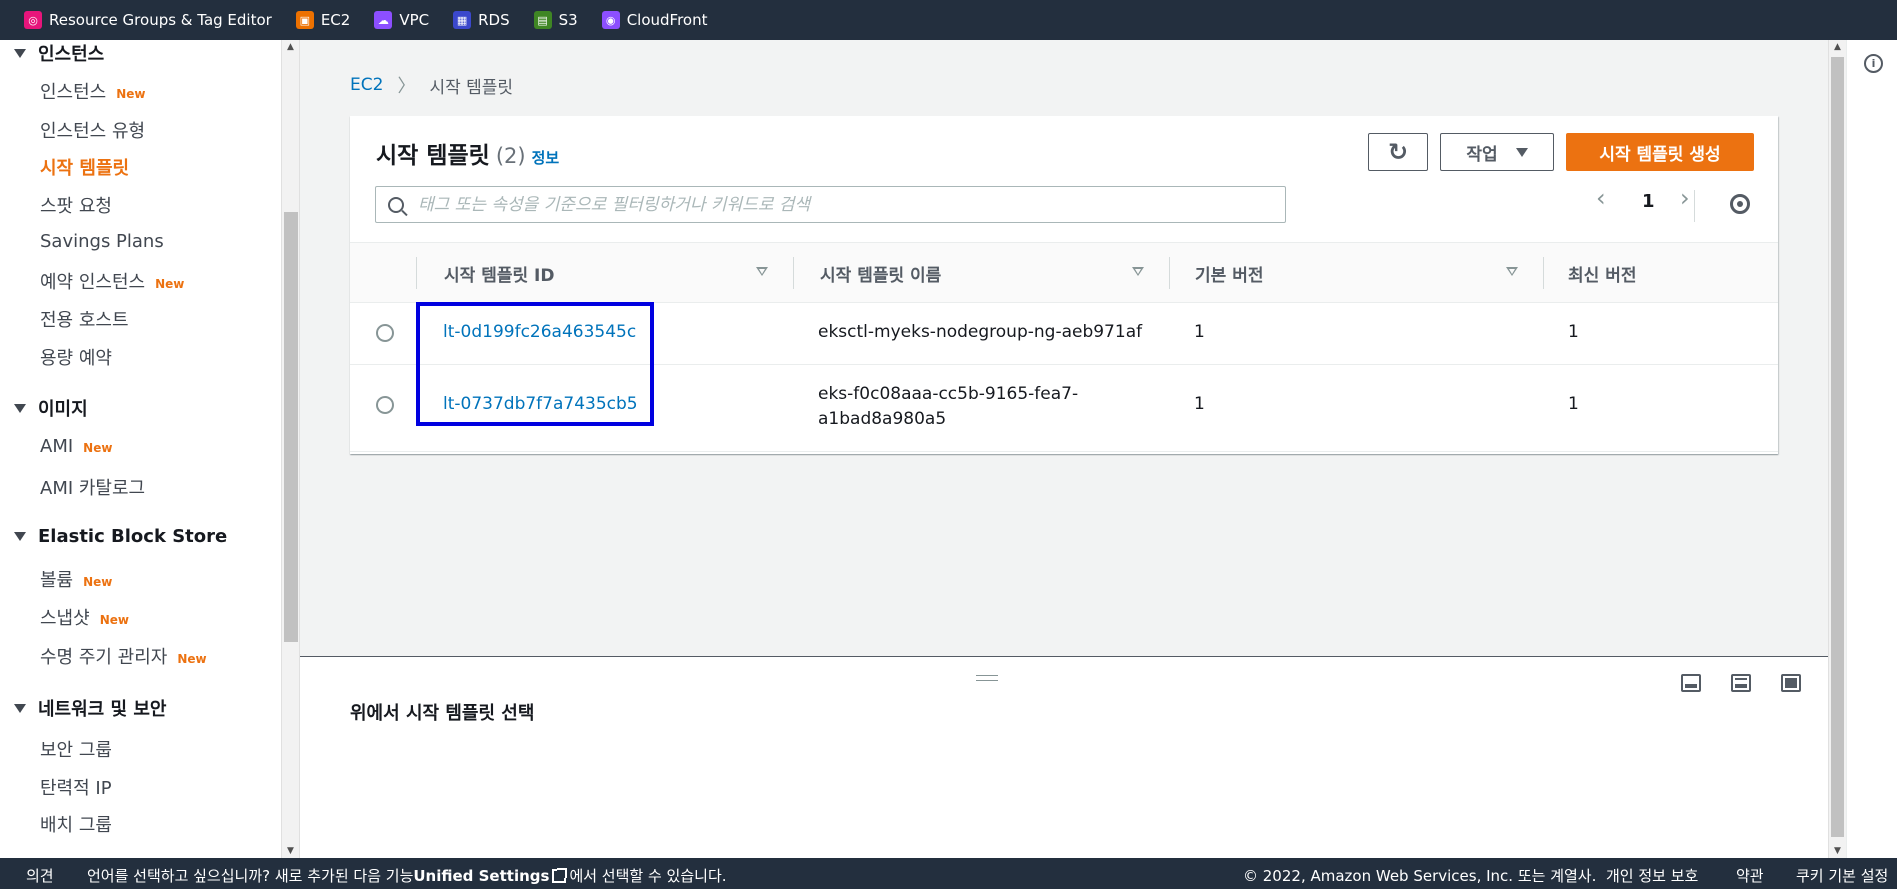 The height and width of the screenshot is (889, 1897). I want to click on service-ec2: ▣ EC2, so click(322, 20).